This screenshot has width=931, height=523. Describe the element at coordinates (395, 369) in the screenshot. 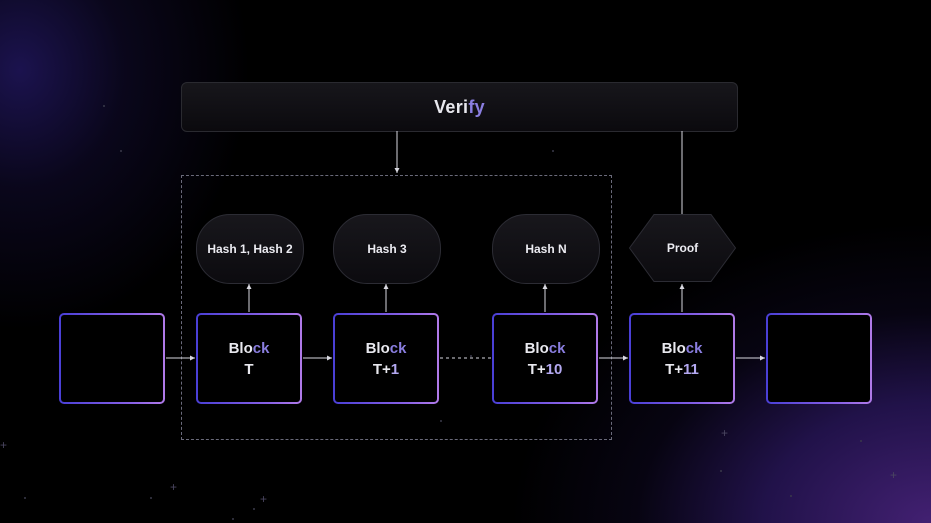

I see `block-sub-accent: 1` at that location.